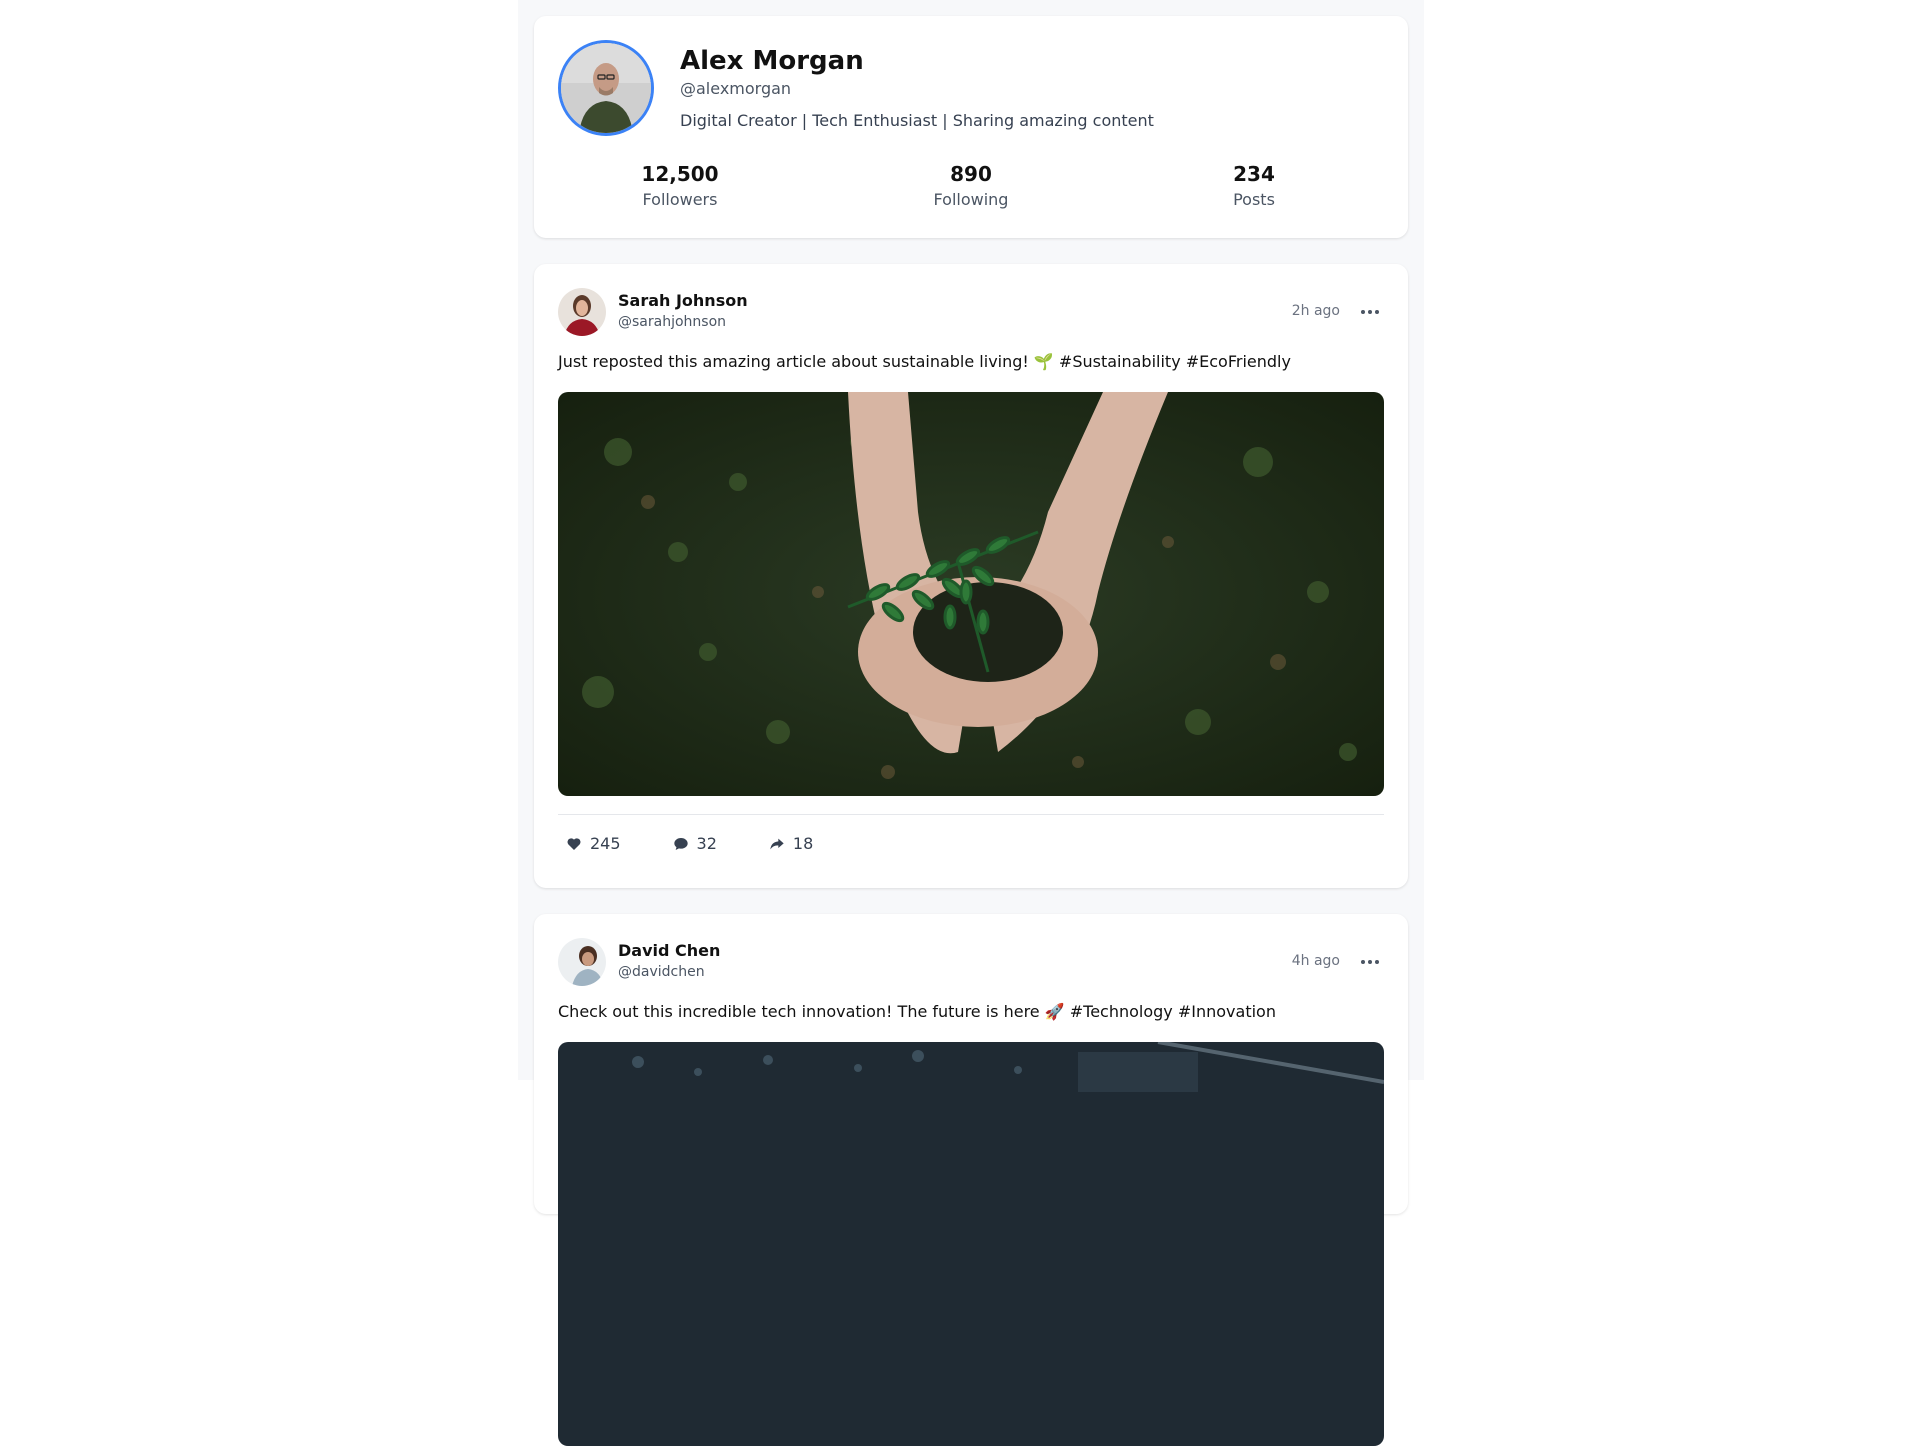  I want to click on post-actions: 245 32 18, so click(689, 843).